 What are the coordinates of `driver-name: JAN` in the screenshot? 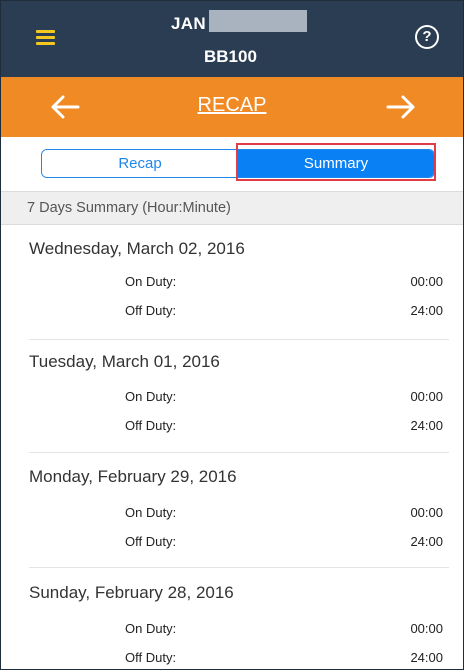 It's located at (188, 23).